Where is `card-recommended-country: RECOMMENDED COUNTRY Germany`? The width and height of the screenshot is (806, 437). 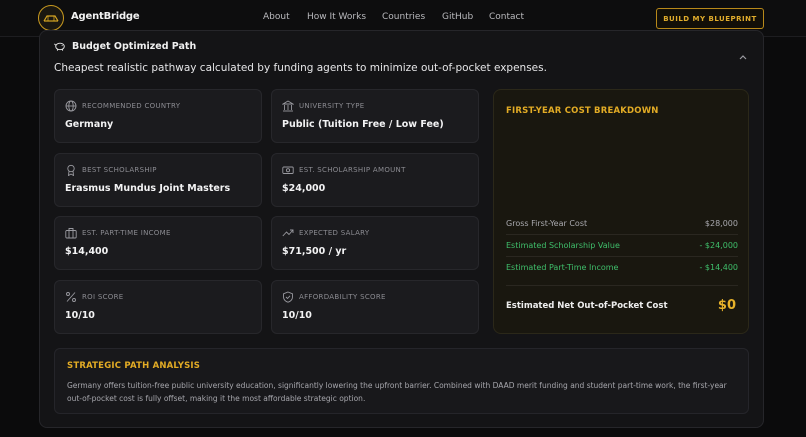
card-recommended-country: RECOMMENDED COUNTRY Germany is located at coordinates (158, 116).